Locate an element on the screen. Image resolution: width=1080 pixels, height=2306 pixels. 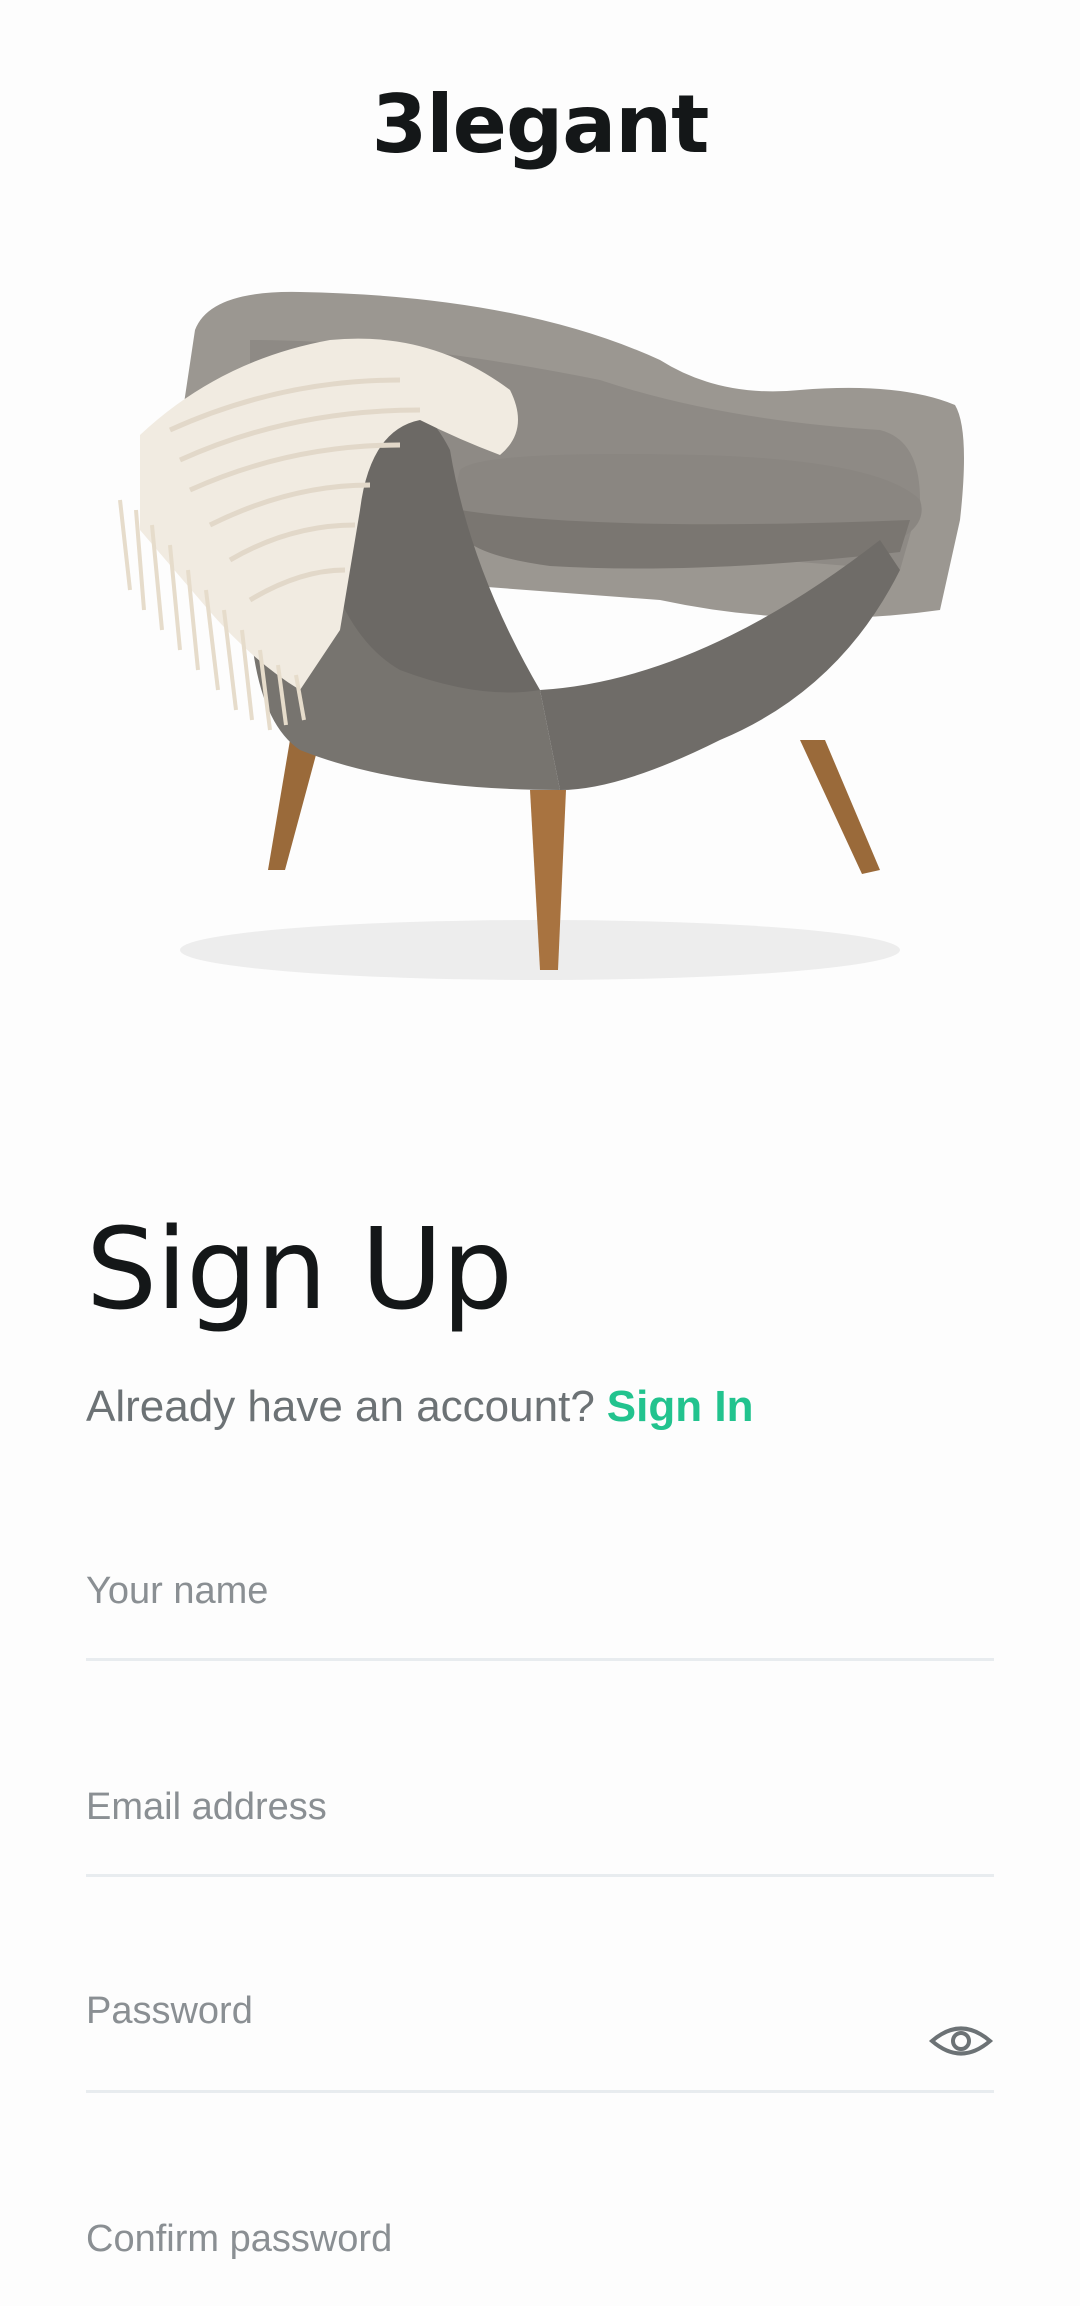
brand-logo: 3legant is located at coordinates (540, 124).